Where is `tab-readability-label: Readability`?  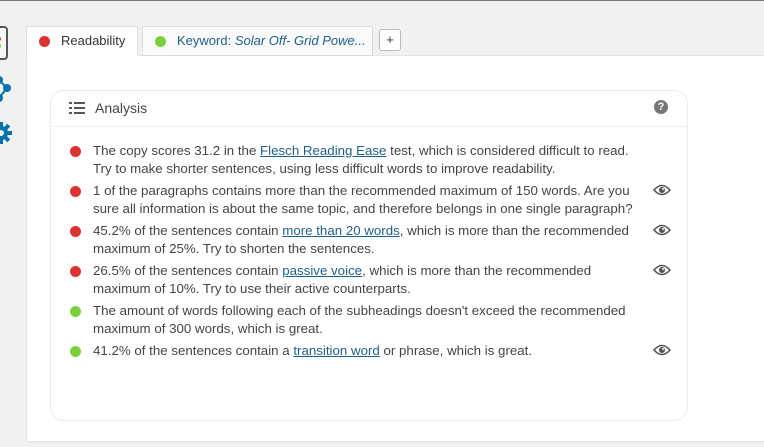
tab-readability-label: Readability is located at coordinates (93, 40).